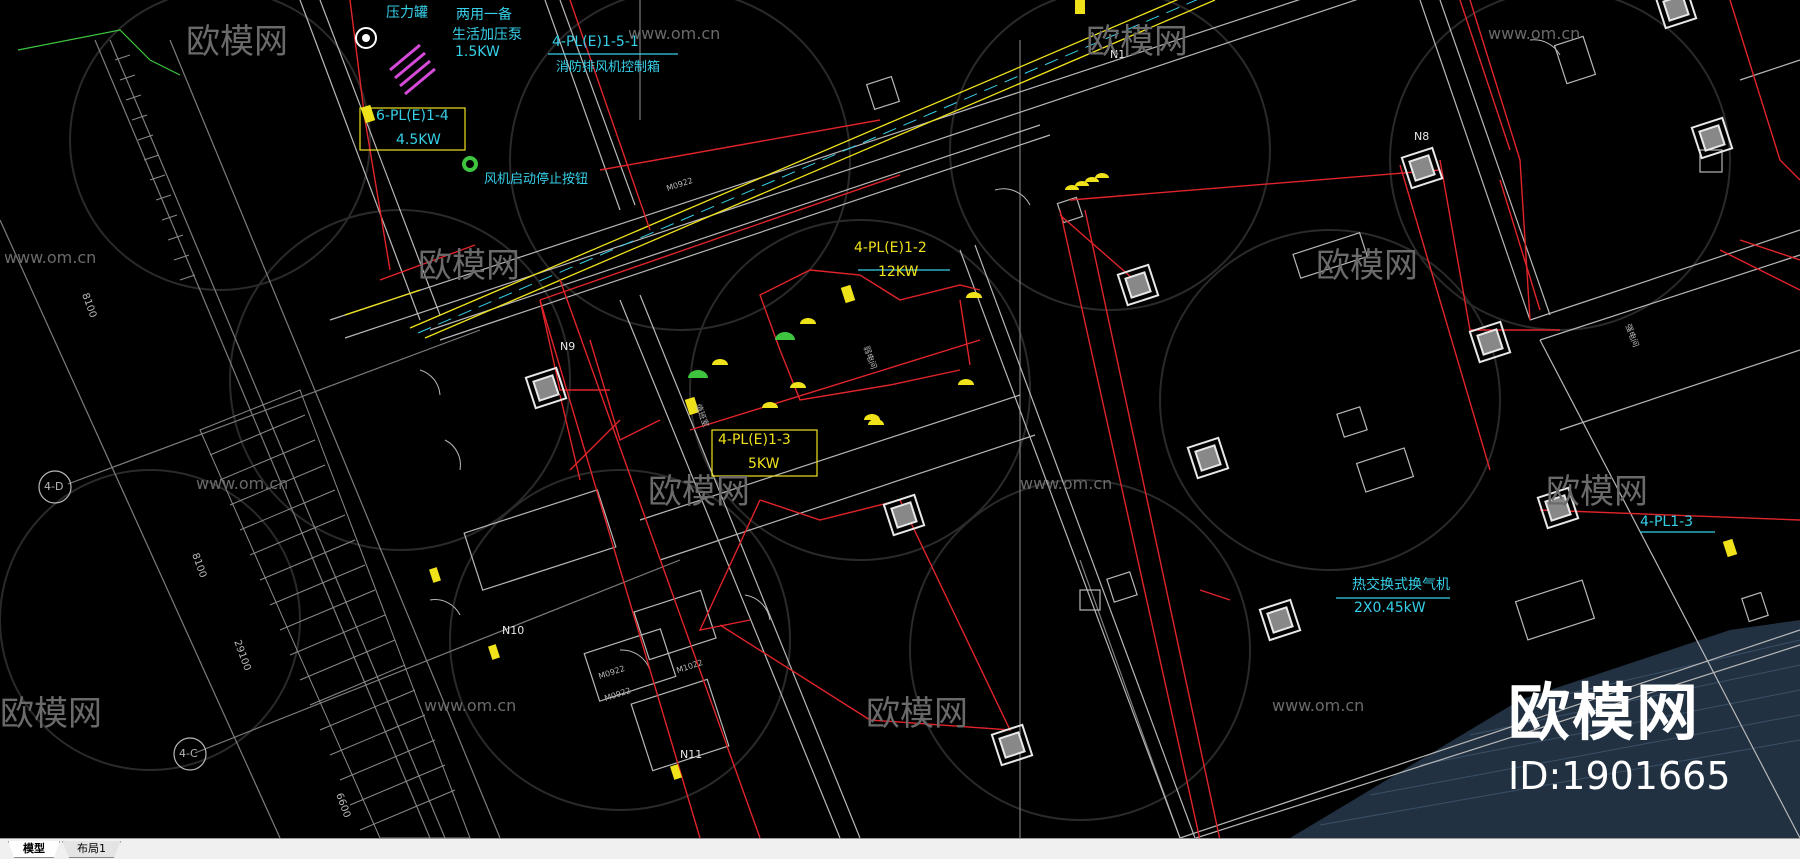 This screenshot has height=859, width=1800. Describe the element at coordinates (1604, 712) in the screenshot. I see `watermark-badge-brand: 欧模网` at that location.